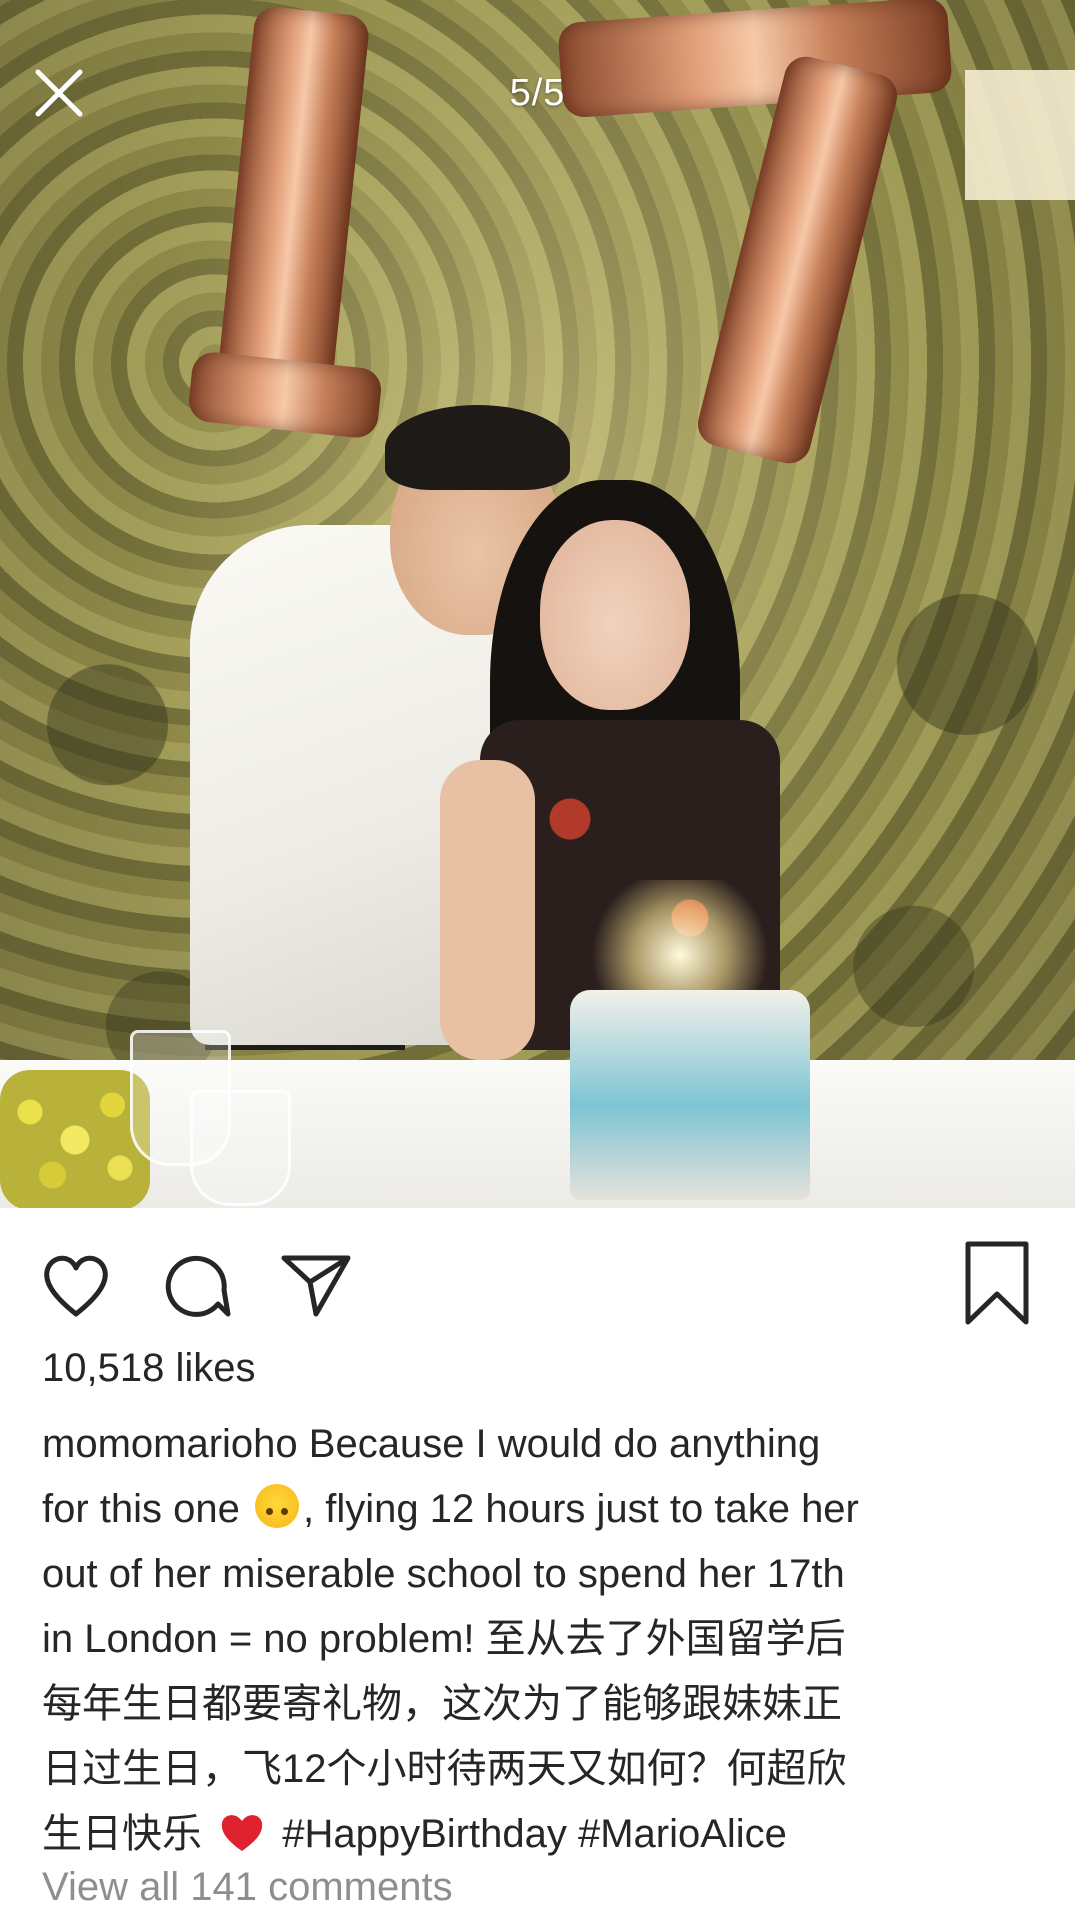 This screenshot has width=1075, height=1910. Describe the element at coordinates (559, 1444) in the screenshot. I see `caption-line: Because I would do anything` at that location.